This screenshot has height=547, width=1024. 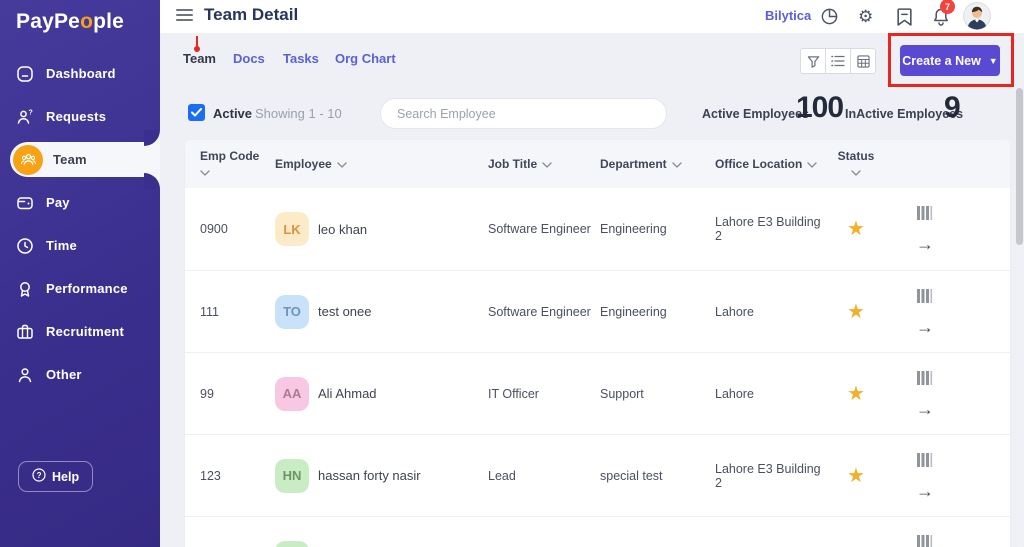 What do you see at coordinates (233, 113) in the screenshot?
I see `active-filter-label: Active` at bounding box center [233, 113].